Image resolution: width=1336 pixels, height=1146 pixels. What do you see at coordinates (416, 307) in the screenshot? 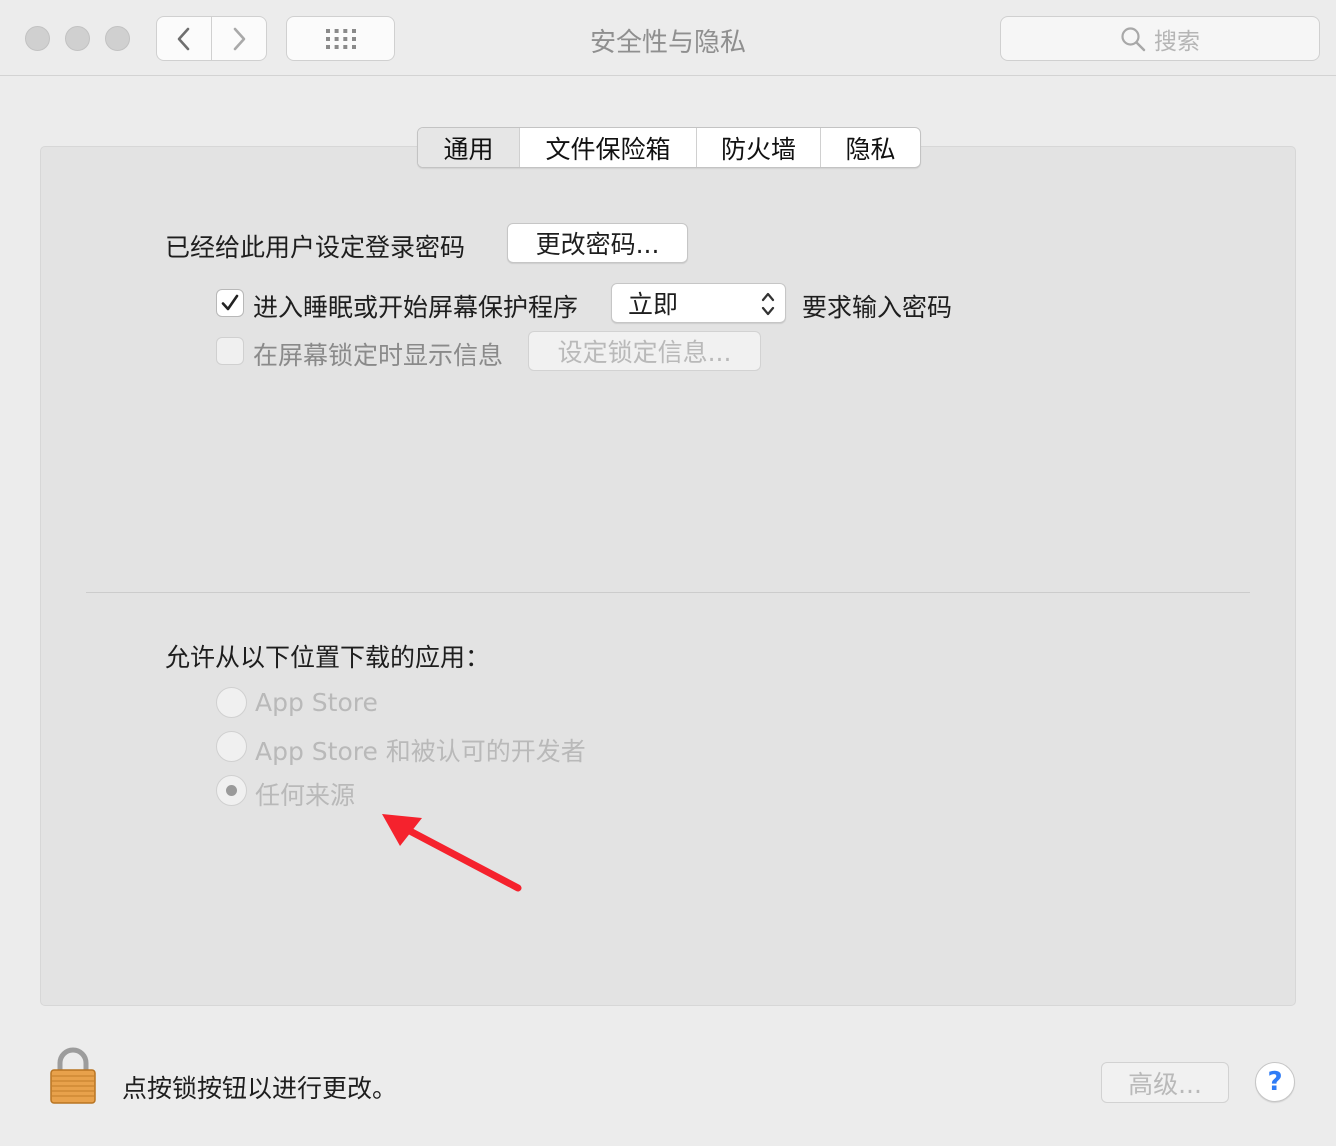
I see `require-password-label: 进入睡眠或开始屏幕保护程序` at bounding box center [416, 307].